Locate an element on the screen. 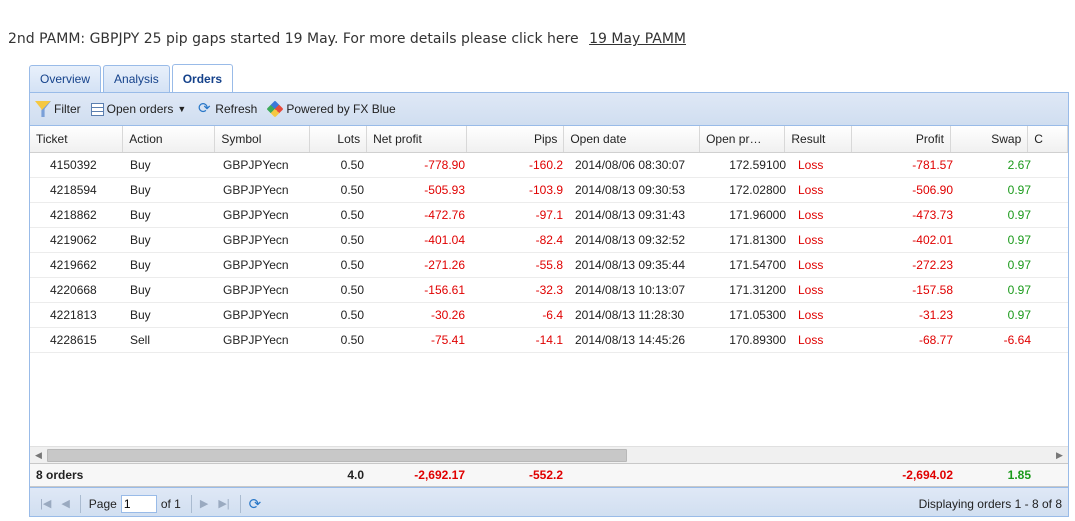  horizontal-scrollbar: ◀ ▶ is located at coordinates (549, 454).